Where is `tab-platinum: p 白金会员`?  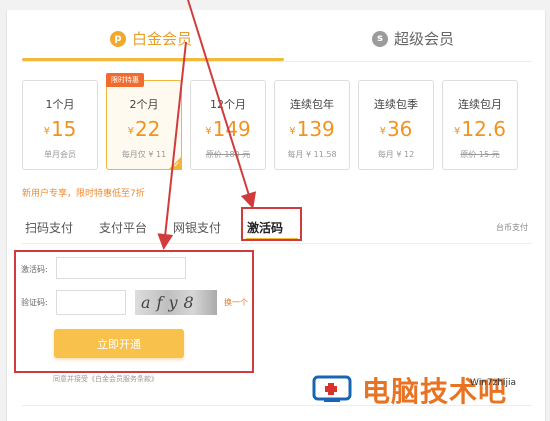
tab-platinum: p 白金会员 is located at coordinates (151, 38).